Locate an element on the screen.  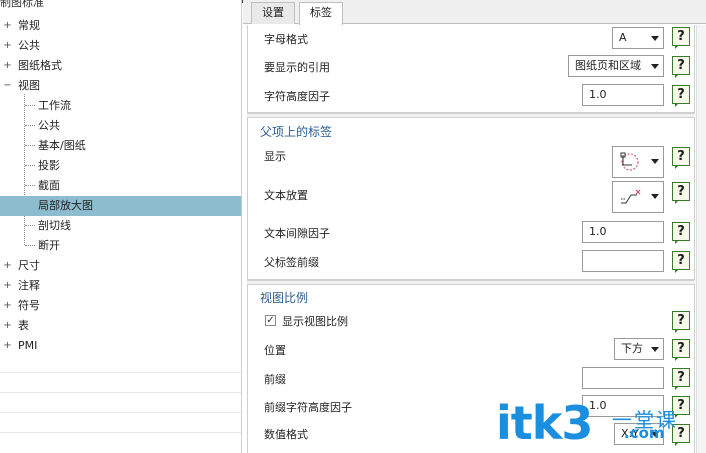
tree-item-pmi: + PMI is located at coordinates (120, 346).